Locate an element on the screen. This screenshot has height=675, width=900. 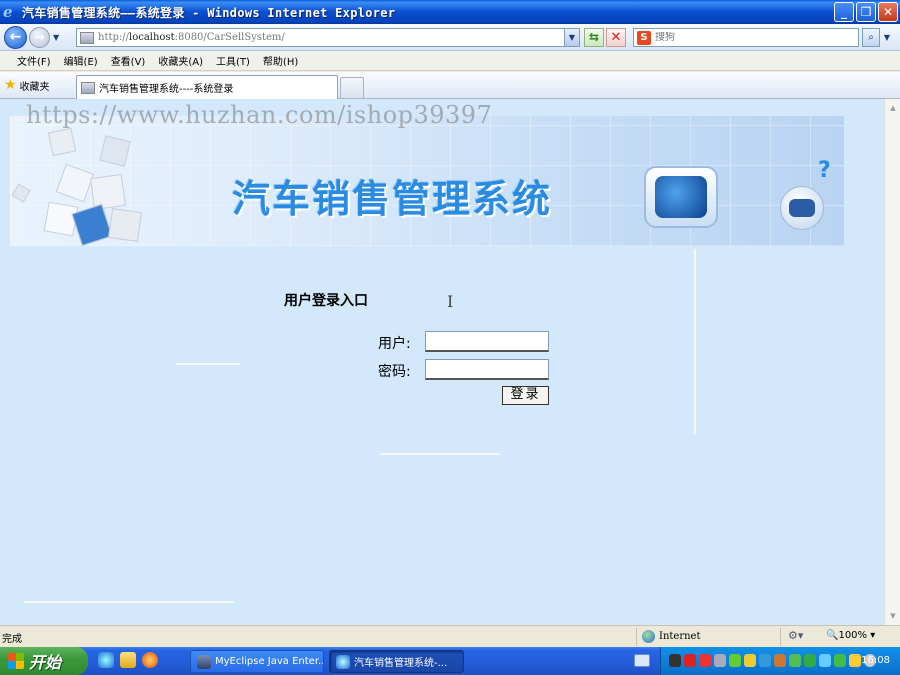
security-zone: Internet is located at coordinates (671, 636).